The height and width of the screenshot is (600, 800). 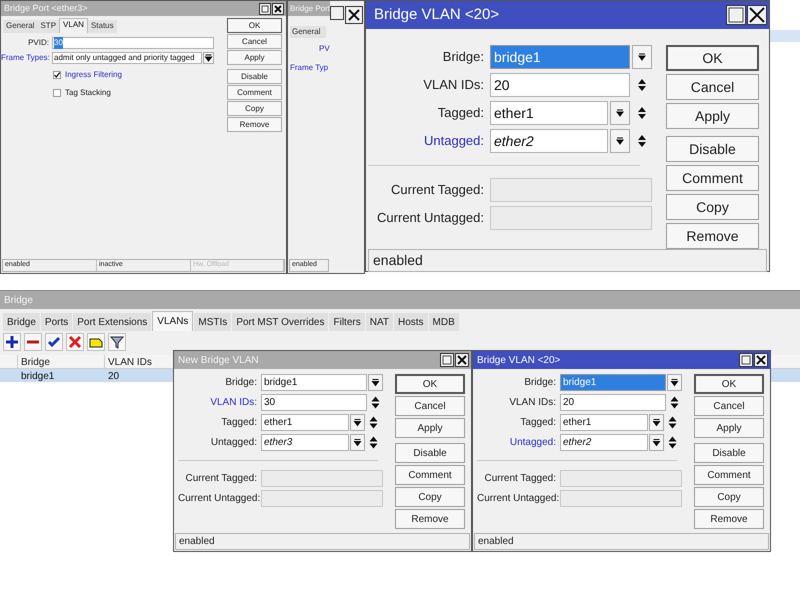 What do you see at coordinates (411, 322) in the screenshot?
I see `tab: Hosts` at bounding box center [411, 322].